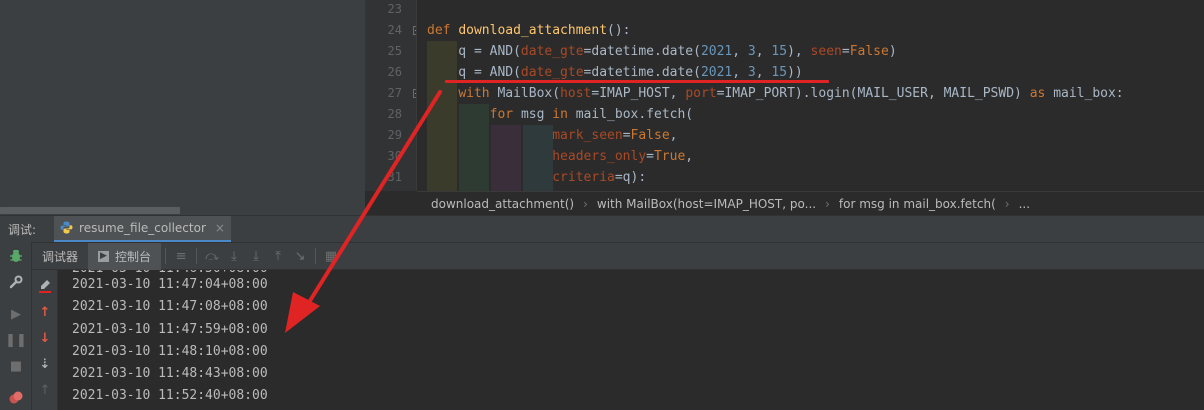 Image resolution: width=1204 pixels, height=410 pixels. Describe the element at coordinates (587, 135) in the screenshot. I see `code-token: mark_seen` at that location.